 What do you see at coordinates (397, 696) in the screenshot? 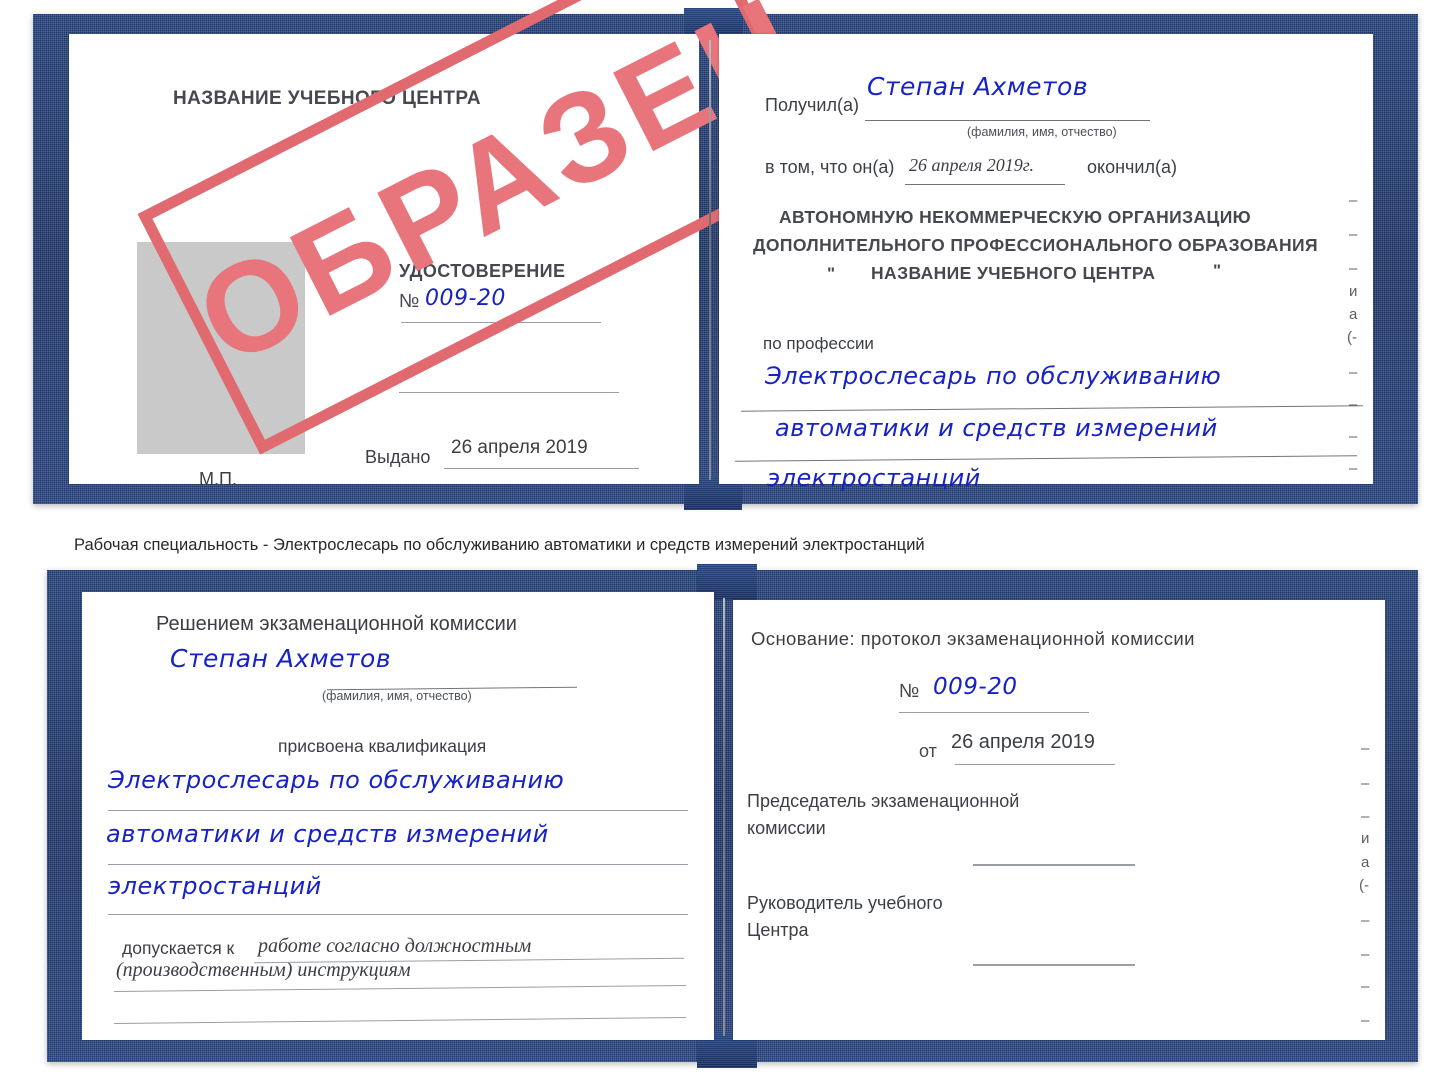
I see `graduate-name-hint: (фамилия, имя, отчество)` at bounding box center [397, 696].